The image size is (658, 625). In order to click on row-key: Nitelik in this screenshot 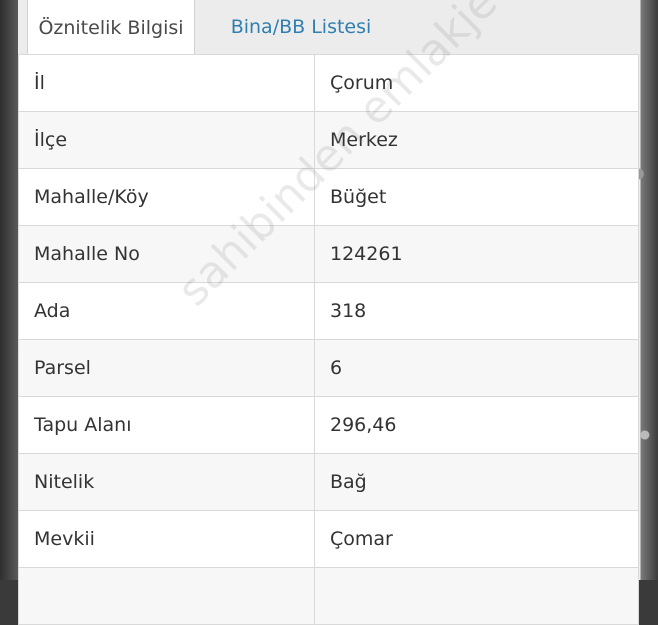, I will do `click(166, 482)`.